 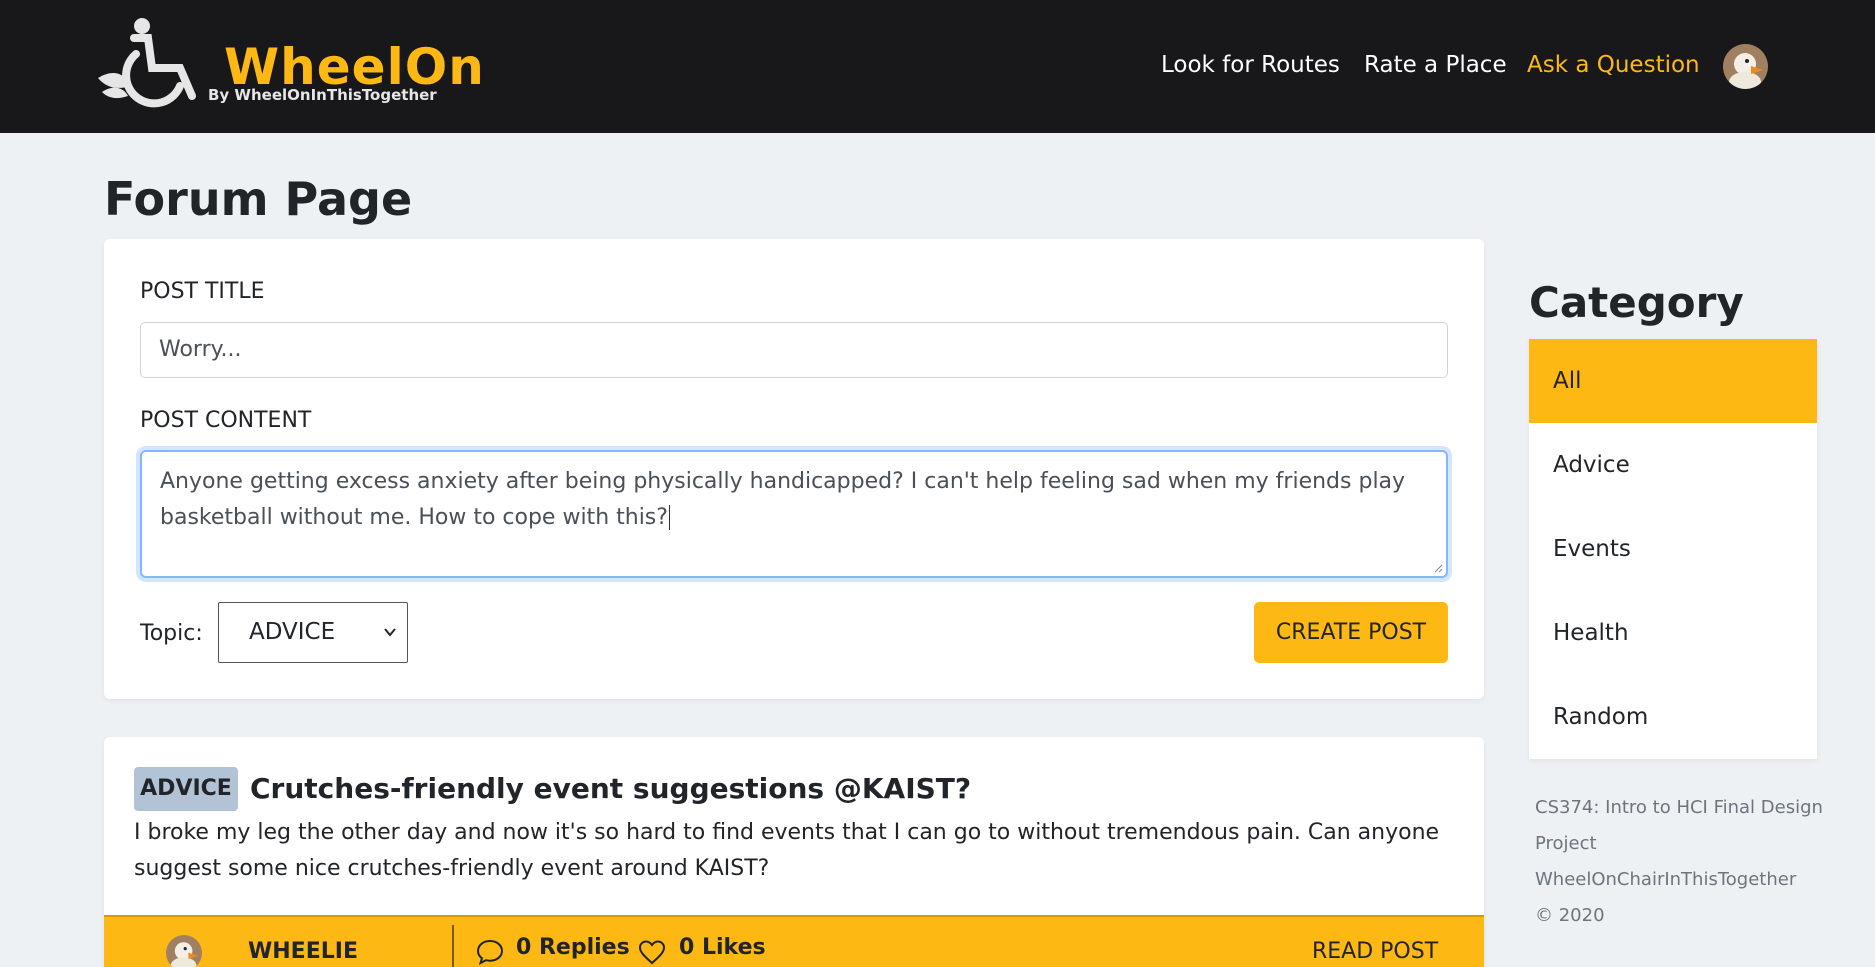 What do you see at coordinates (722, 947) in the screenshot?
I see `post-likes-count: 0 Likes` at bounding box center [722, 947].